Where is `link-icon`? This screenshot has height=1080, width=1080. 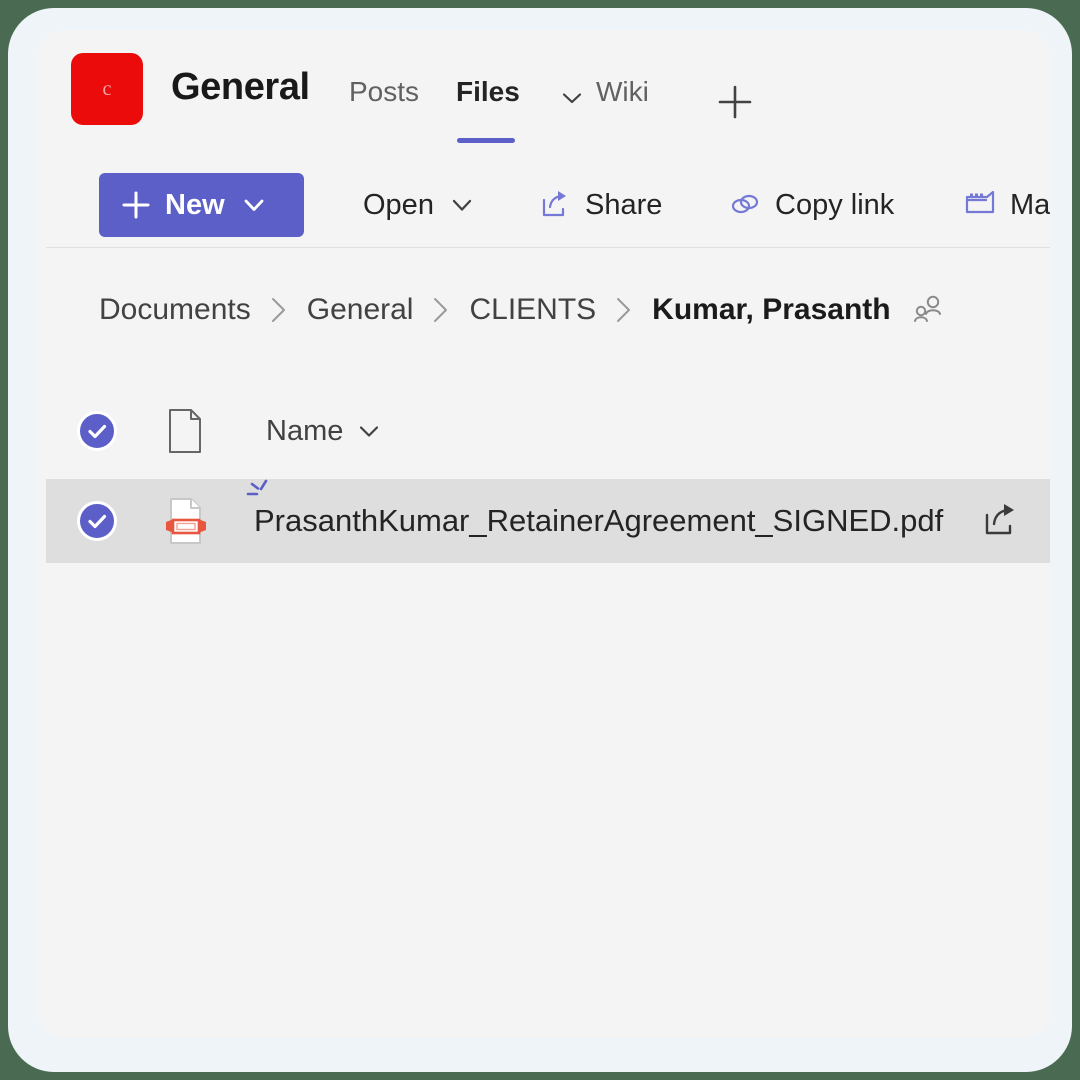 link-icon is located at coordinates (745, 205).